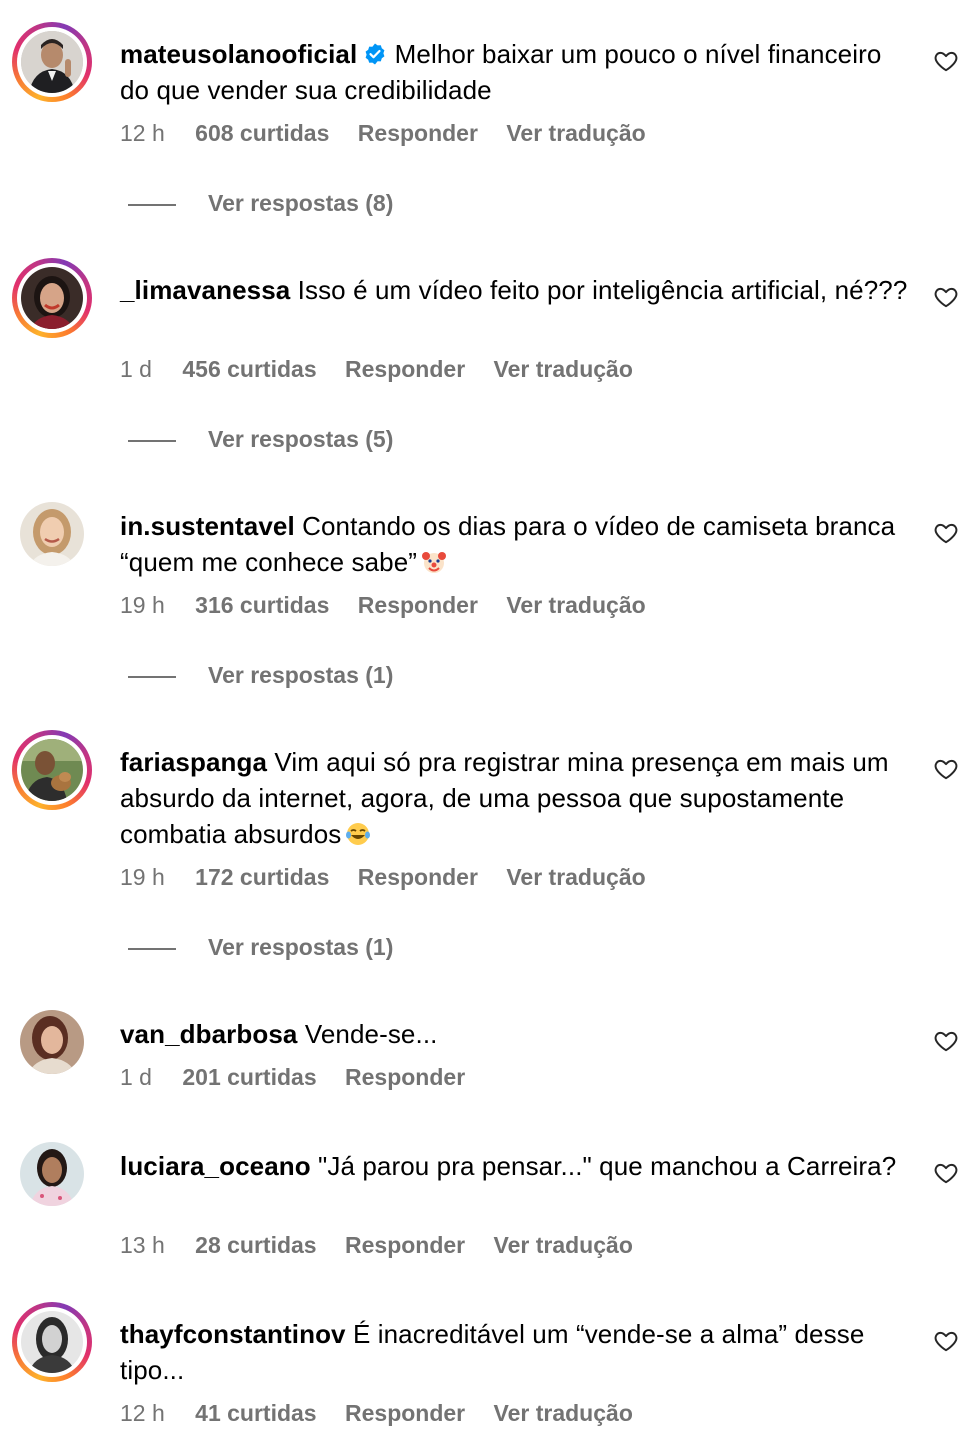 Image resolution: width=980 pixels, height=1450 pixels. I want to click on comment-meta: 1 d 456 curtidas Responder Ver tradução, so click(387, 369).